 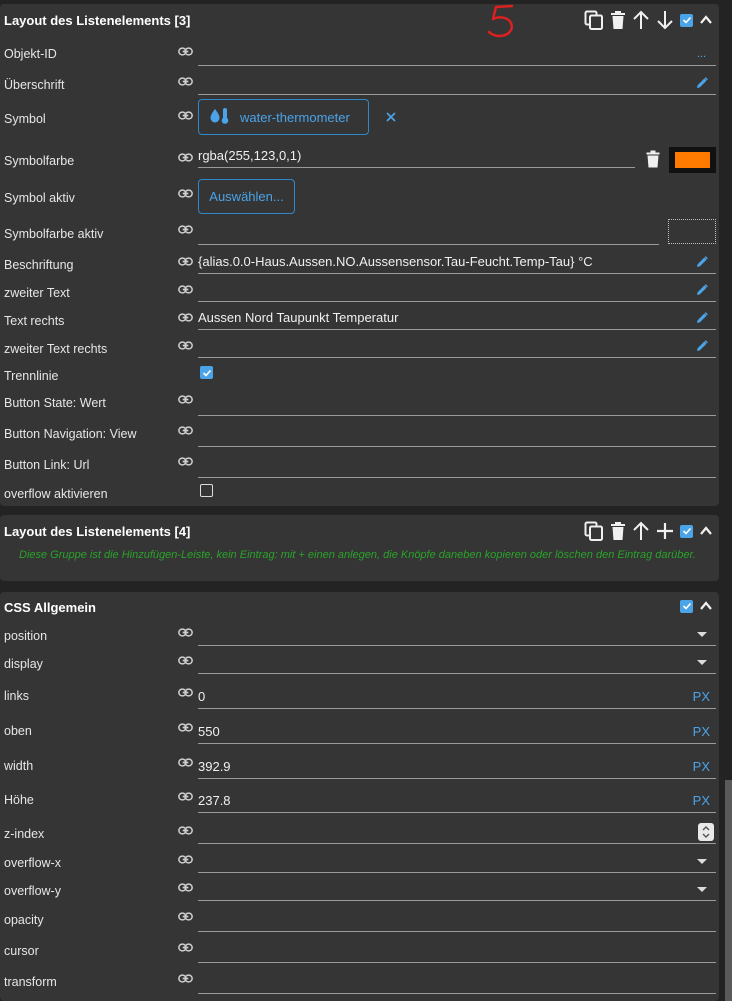 What do you see at coordinates (359, 21) in the screenshot?
I see `panel-header: Layout des Listenelements [3]` at bounding box center [359, 21].